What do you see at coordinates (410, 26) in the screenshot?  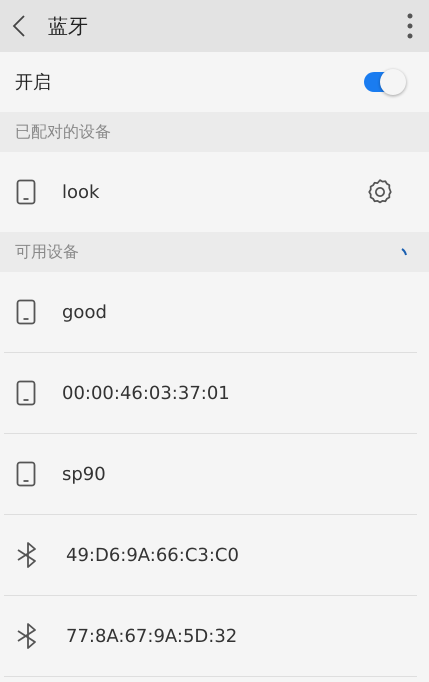 I see `more-icon` at bounding box center [410, 26].